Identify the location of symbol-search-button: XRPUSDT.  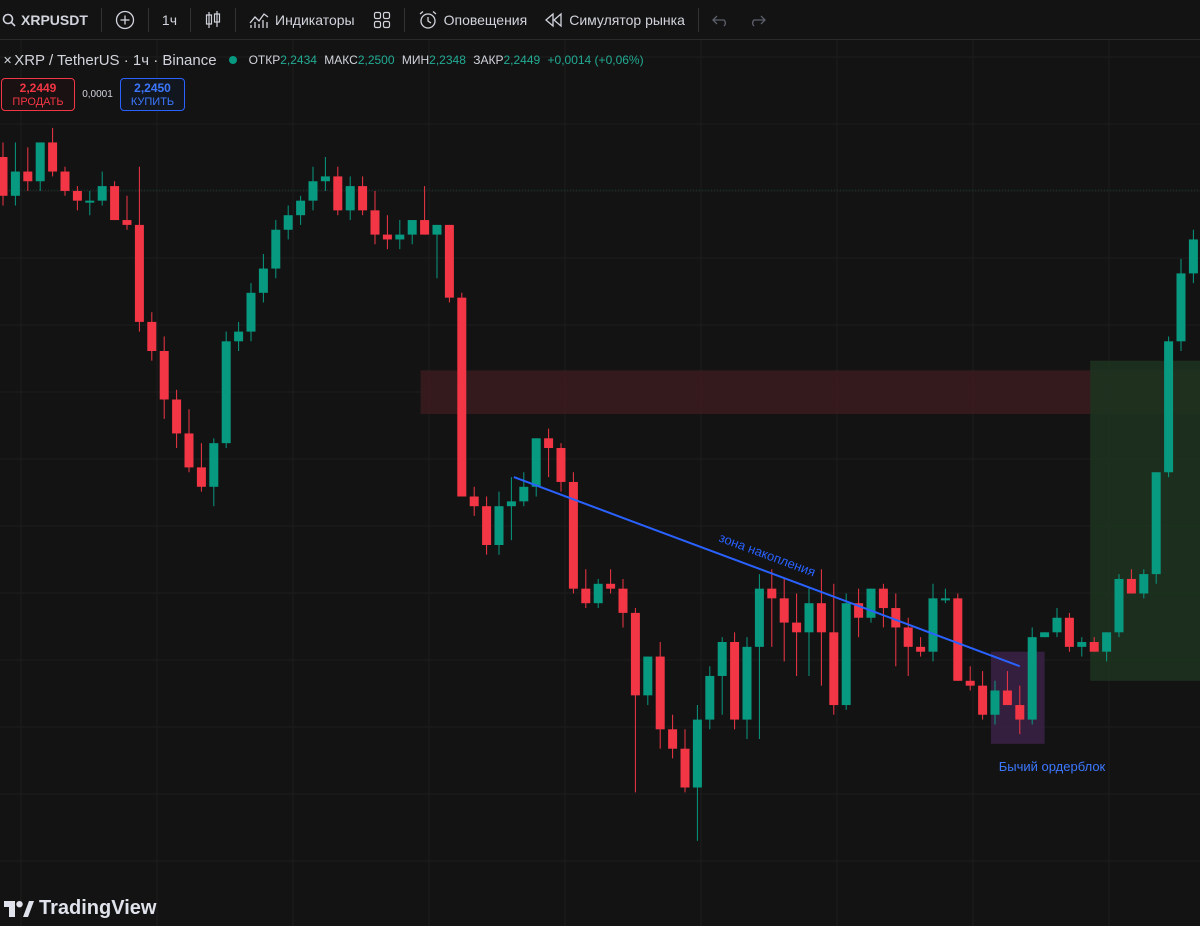
(48, 20).